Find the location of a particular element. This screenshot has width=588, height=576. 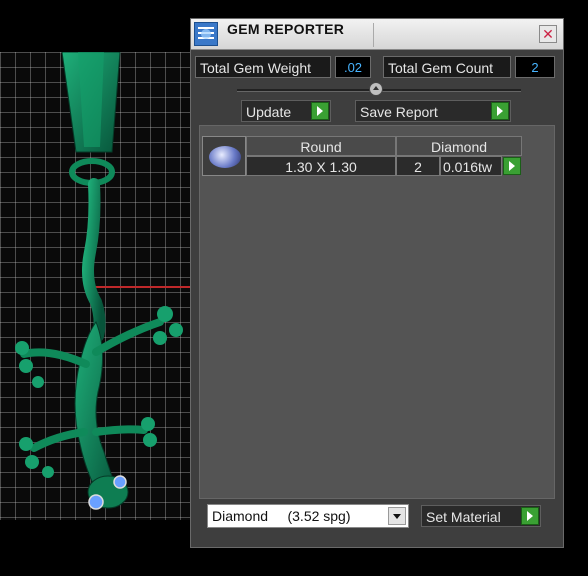

update-button-label: Update is located at coordinates (269, 112).